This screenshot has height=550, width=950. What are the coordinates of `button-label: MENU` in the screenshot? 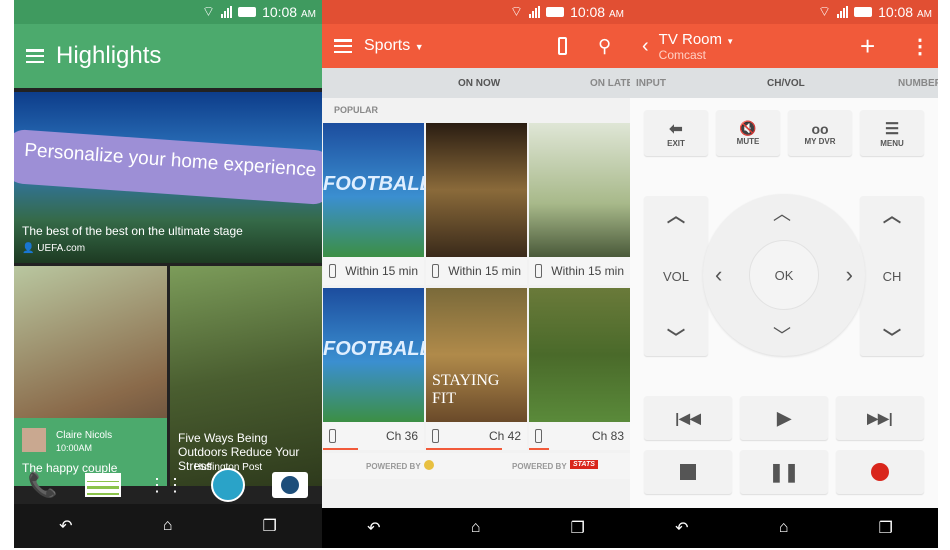 It's located at (892, 143).